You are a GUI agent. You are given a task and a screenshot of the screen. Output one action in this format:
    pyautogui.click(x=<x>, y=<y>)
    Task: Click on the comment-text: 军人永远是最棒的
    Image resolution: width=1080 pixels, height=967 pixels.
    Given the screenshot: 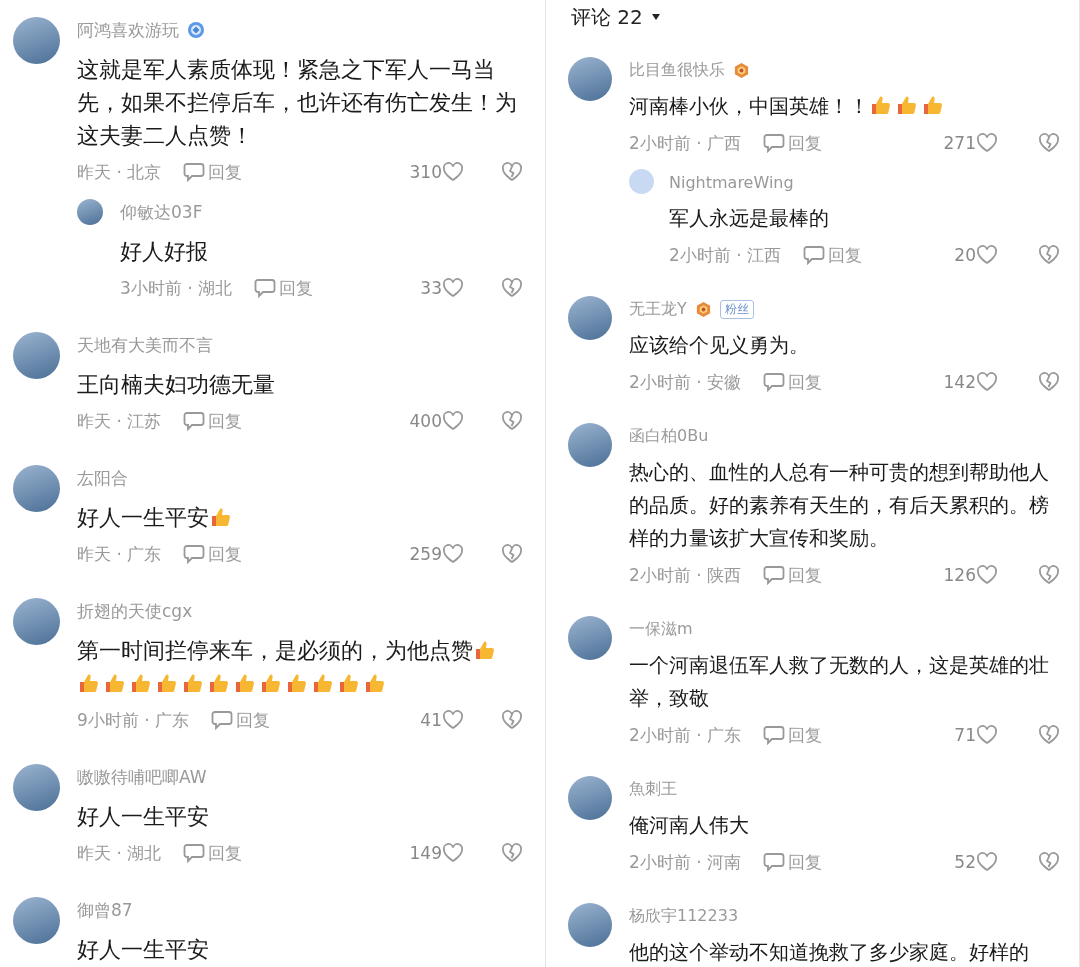 What is the action you would take?
    pyautogui.click(x=749, y=218)
    